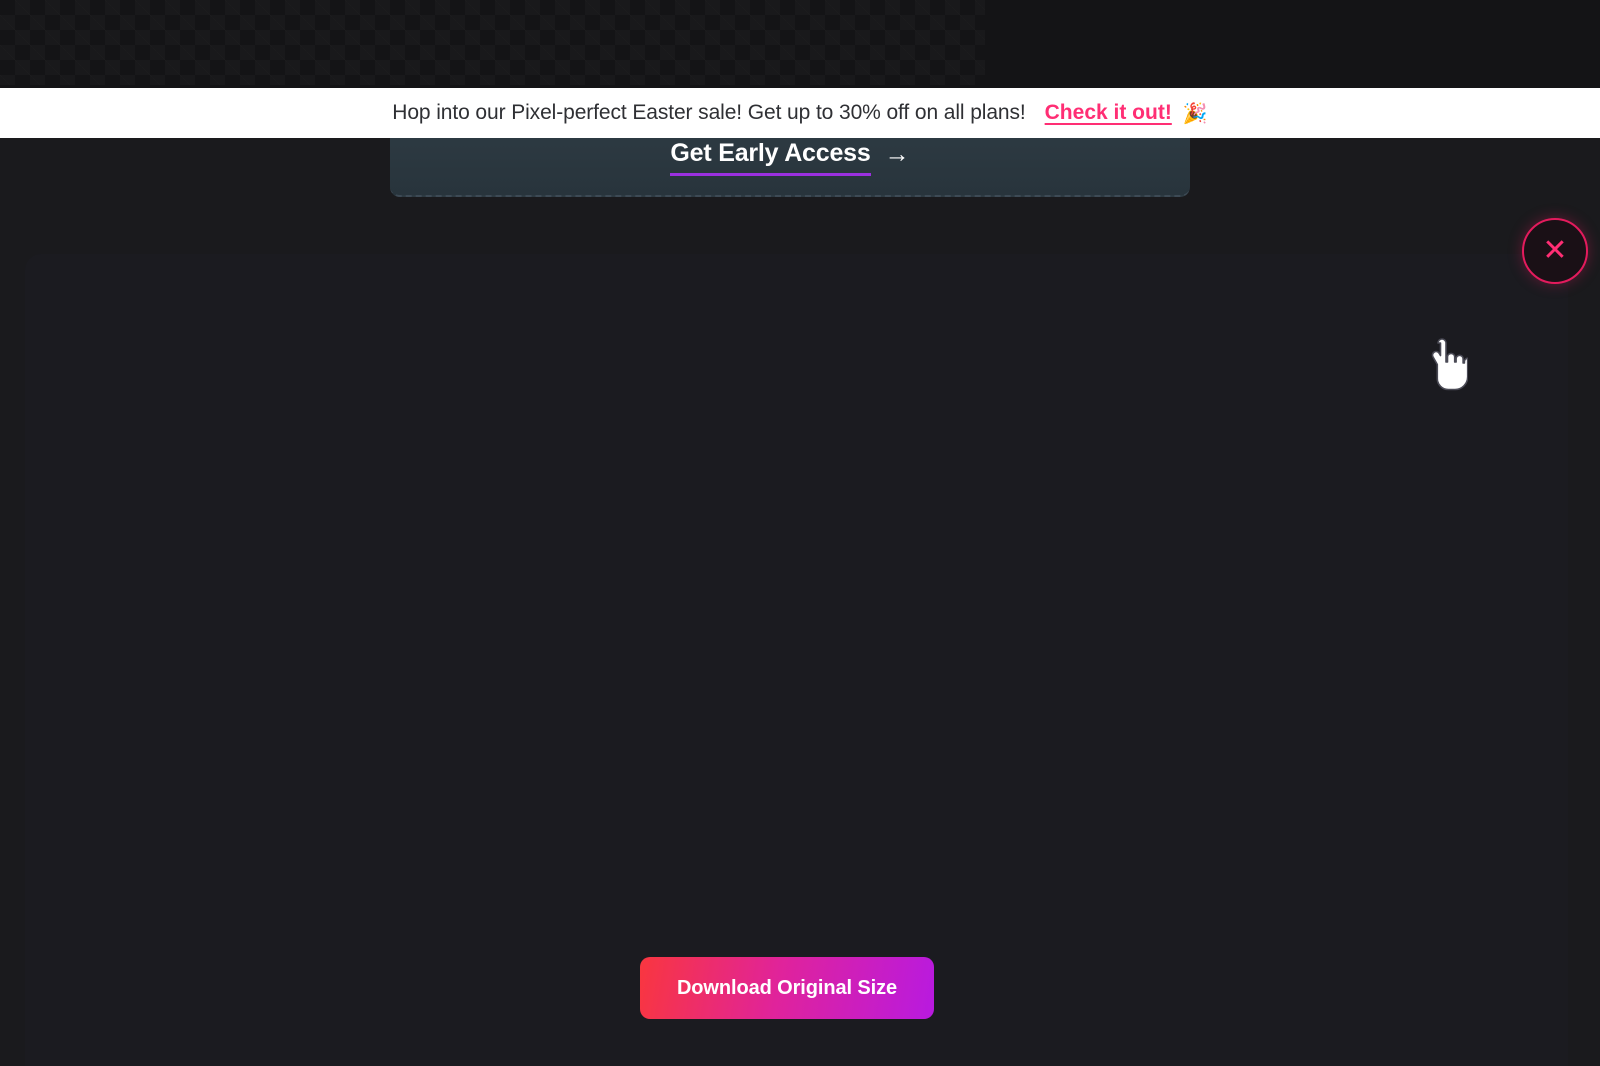  Describe the element at coordinates (770, 157) in the screenshot. I see `early-access-label: Get Early Access` at that location.